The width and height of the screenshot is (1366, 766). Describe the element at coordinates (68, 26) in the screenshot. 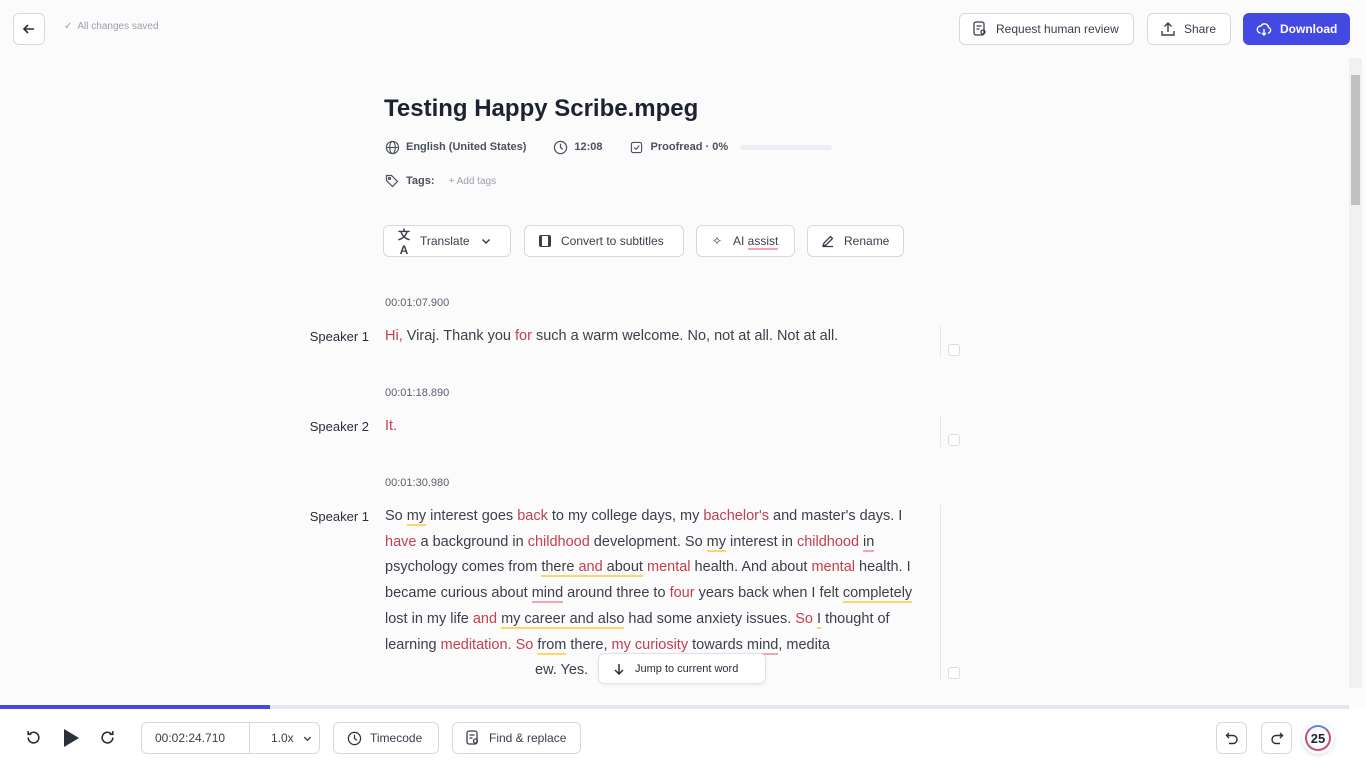

I see `check-icon: ✓` at that location.